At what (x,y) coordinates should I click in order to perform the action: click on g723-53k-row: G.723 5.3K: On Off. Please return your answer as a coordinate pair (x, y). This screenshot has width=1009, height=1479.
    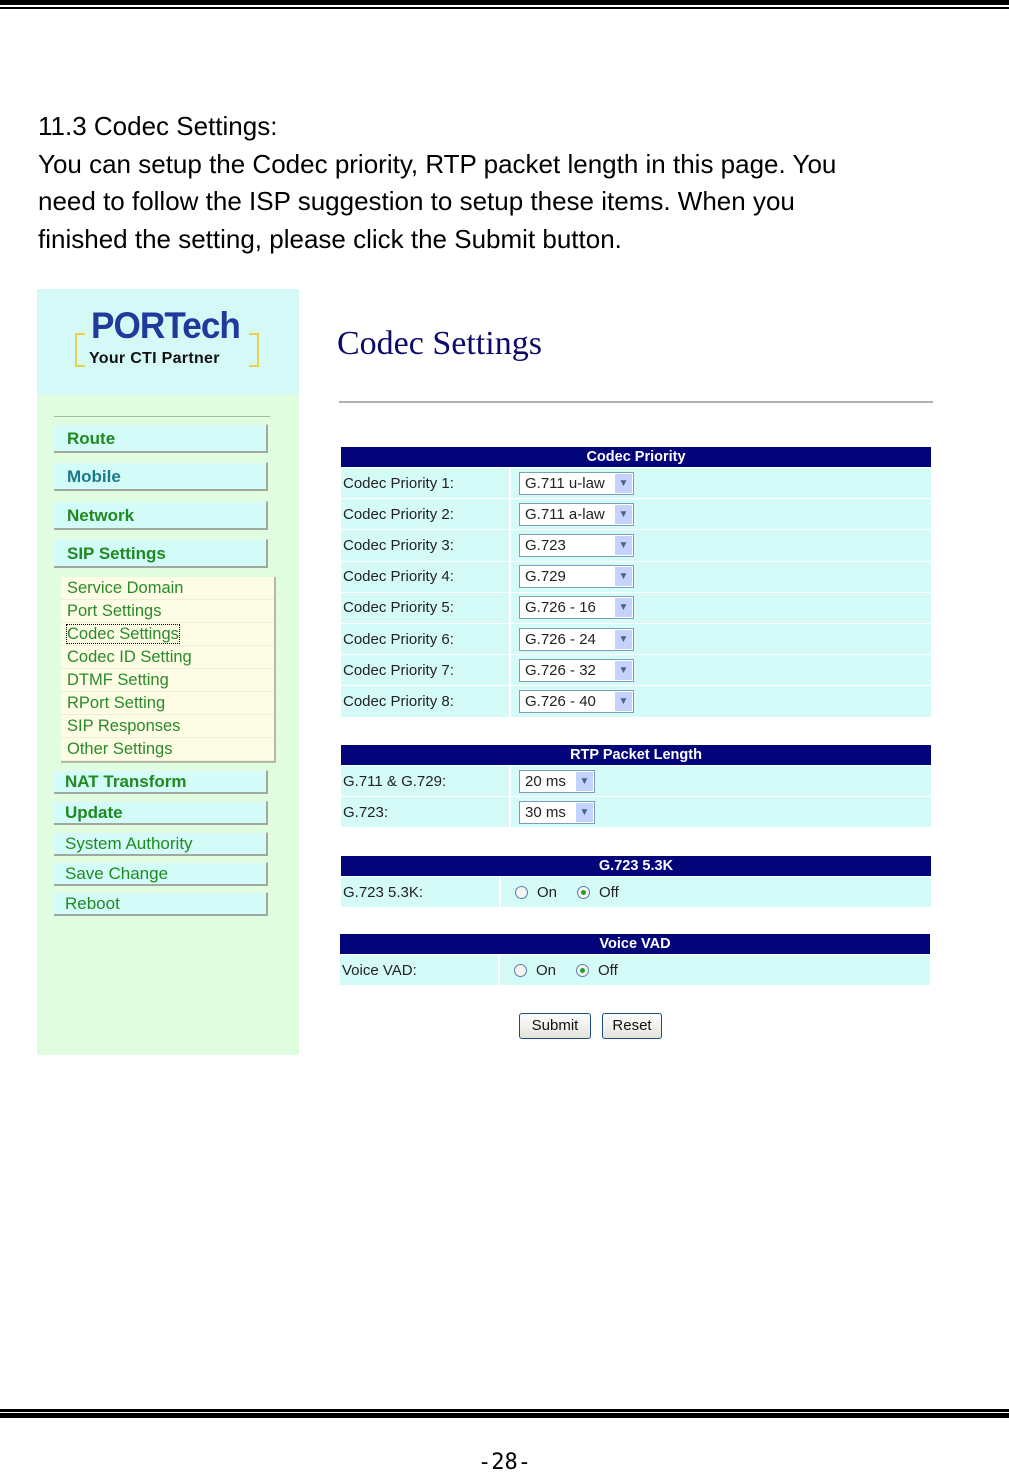
    Looking at the image, I should click on (636, 892).